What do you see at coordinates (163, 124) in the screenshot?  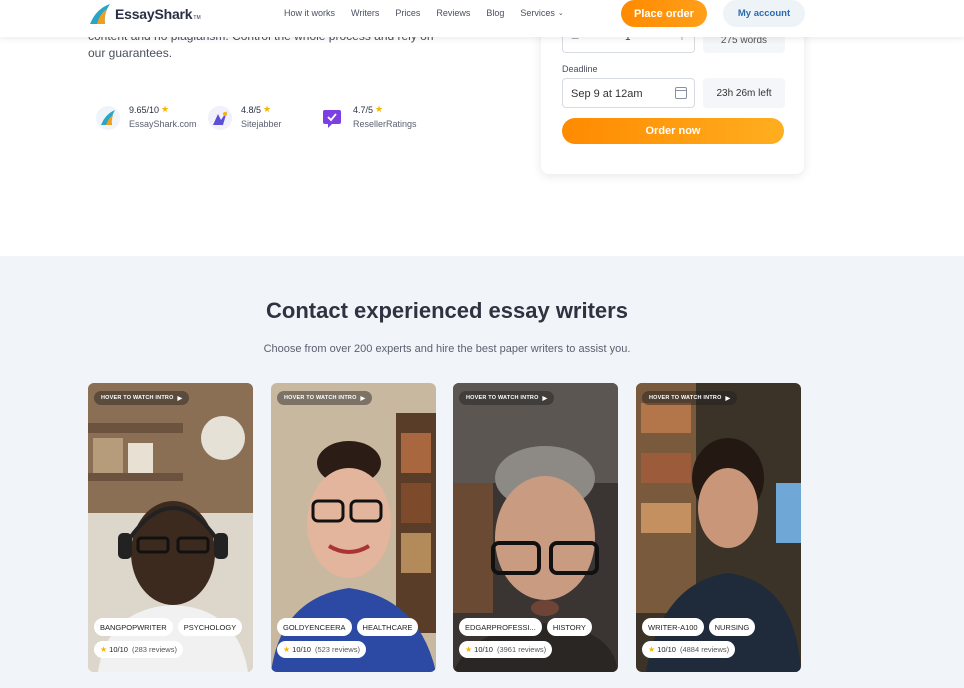 I see `rating-source: EssayShark.com` at bounding box center [163, 124].